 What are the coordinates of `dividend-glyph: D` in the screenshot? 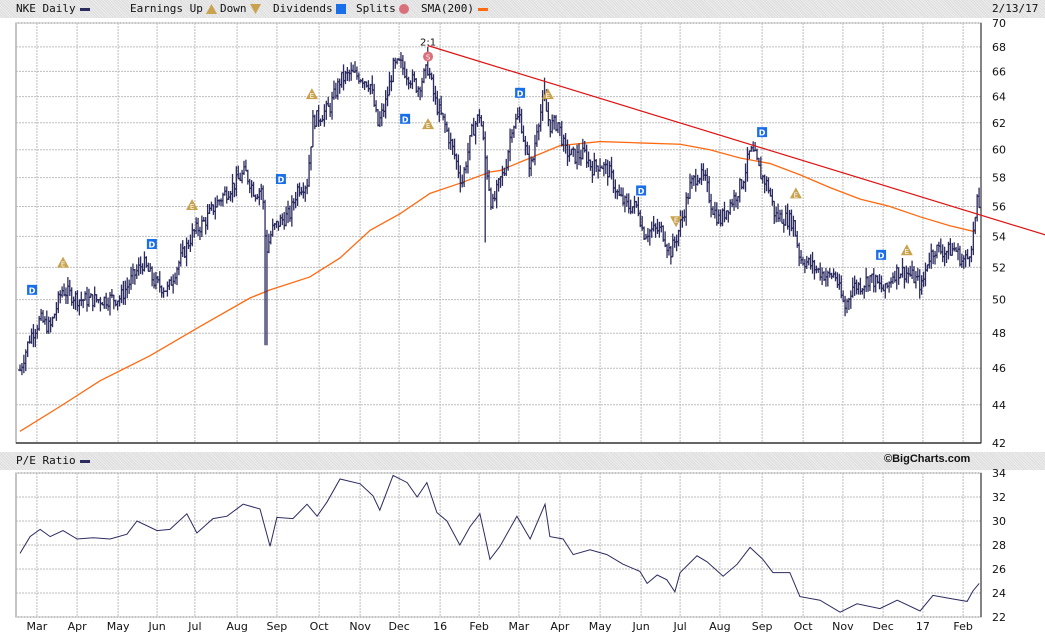 It's located at (152, 245).